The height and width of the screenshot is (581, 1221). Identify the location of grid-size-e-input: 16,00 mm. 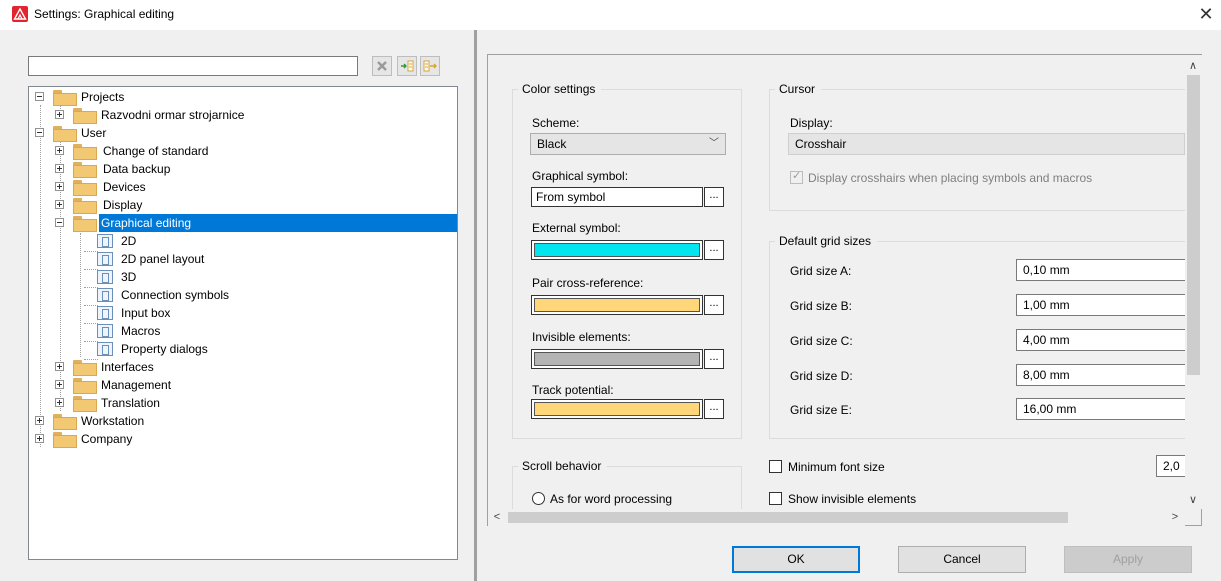
(1100, 409).